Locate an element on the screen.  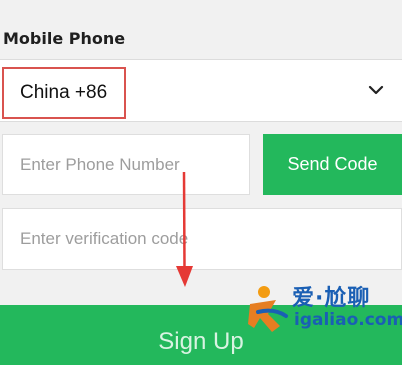
watermark-domain: igaliao.com is located at coordinates (348, 320).